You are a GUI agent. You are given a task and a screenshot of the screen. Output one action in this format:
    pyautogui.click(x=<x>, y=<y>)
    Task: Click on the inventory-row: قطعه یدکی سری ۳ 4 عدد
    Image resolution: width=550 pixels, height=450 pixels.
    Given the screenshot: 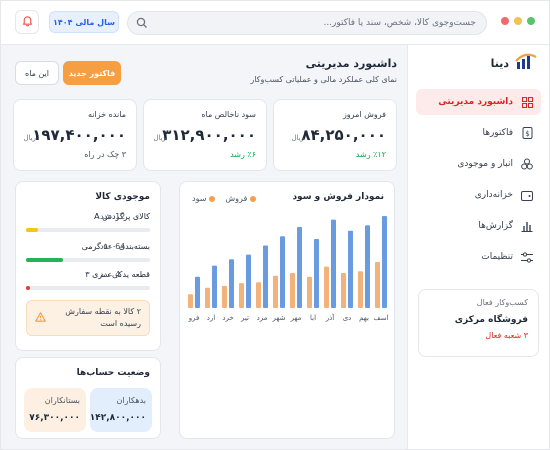 What is the action you would take?
    pyautogui.click(x=88, y=284)
    